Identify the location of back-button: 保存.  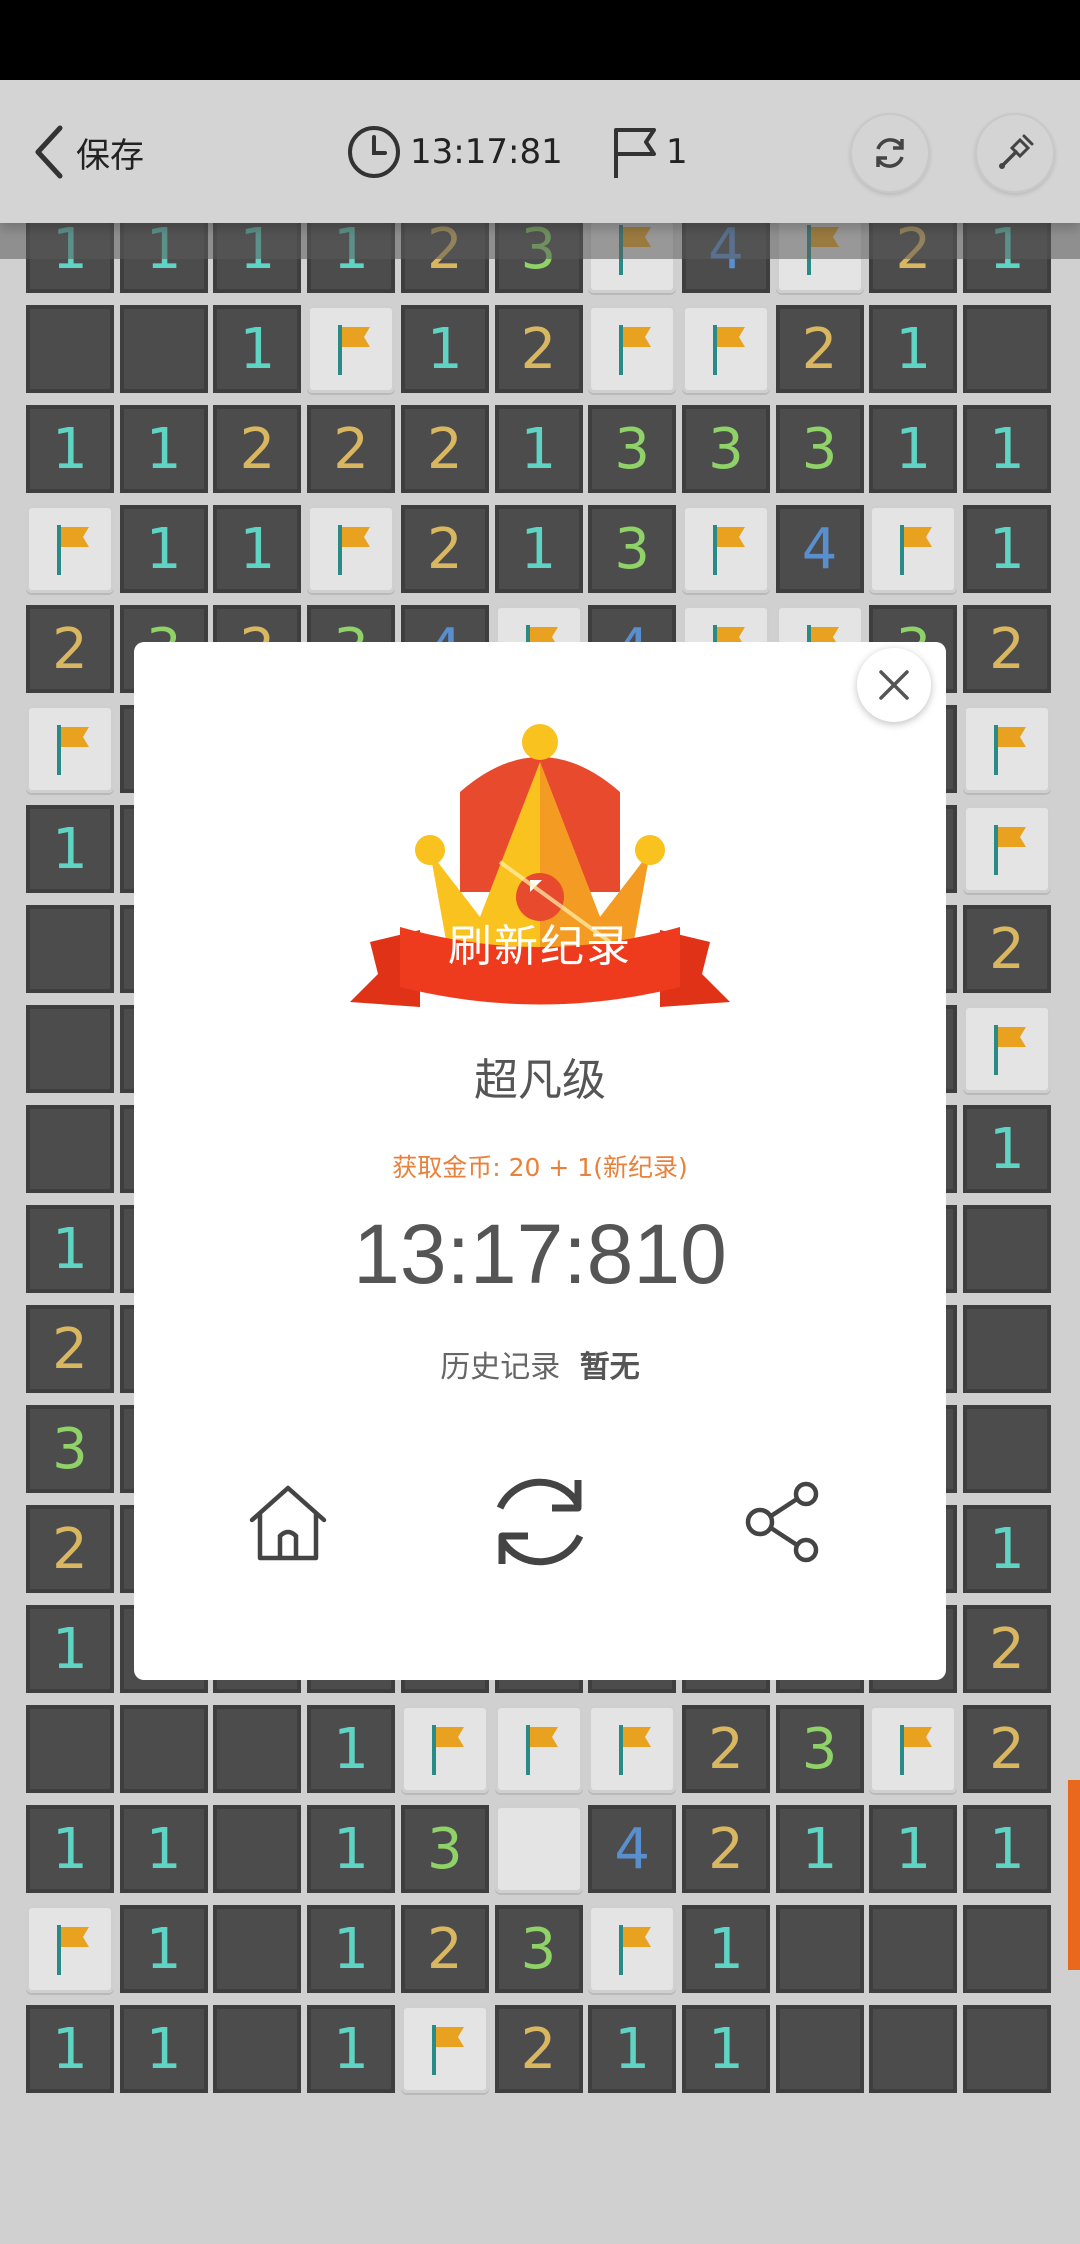
(87, 152).